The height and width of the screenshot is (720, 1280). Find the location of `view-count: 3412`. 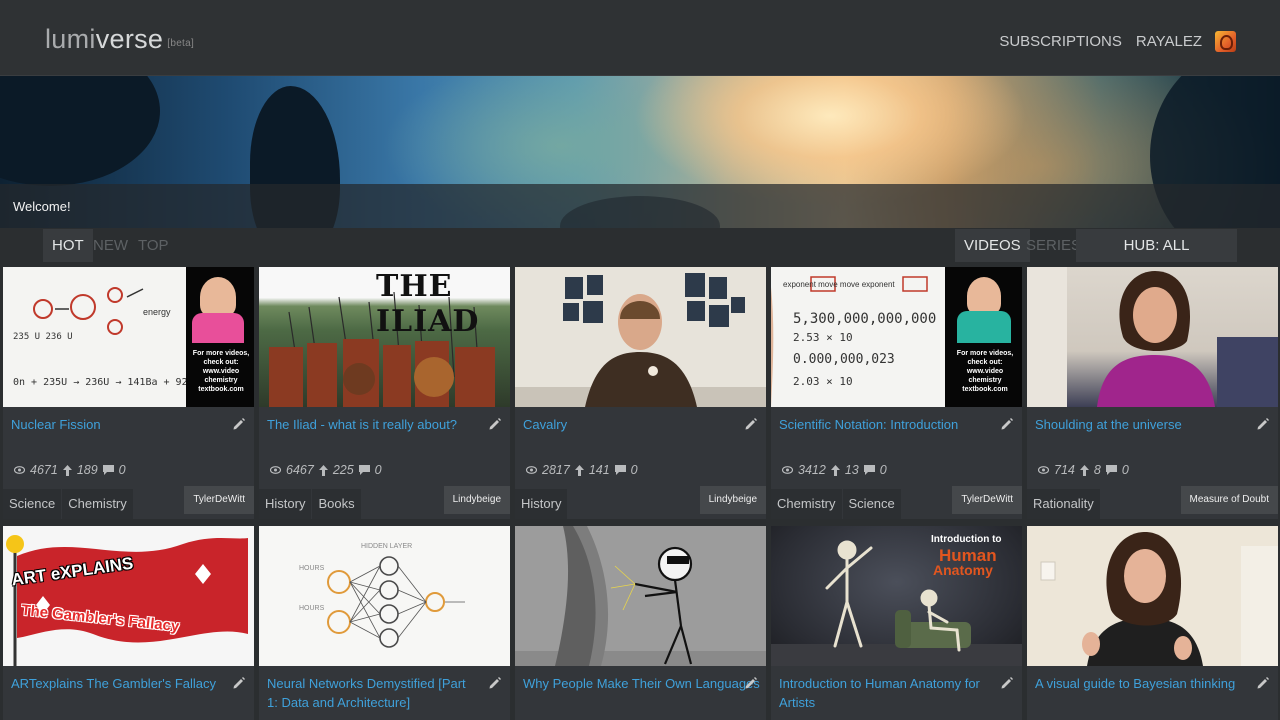

view-count: 3412 is located at coordinates (812, 470).